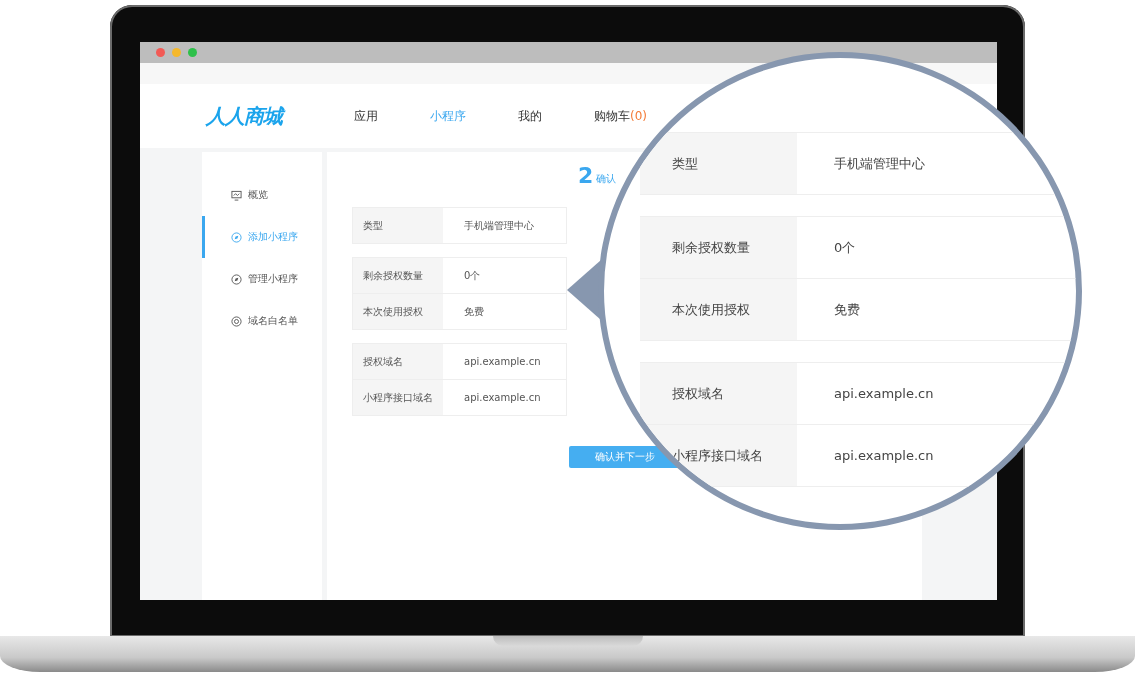  What do you see at coordinates (262, 195) in the screenshot?
I see `sidebar-item: 概览` at bounding box center [262, 195].